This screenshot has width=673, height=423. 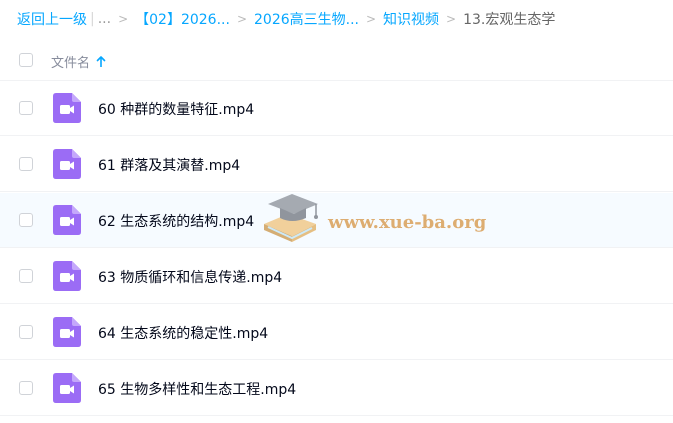 I want to click on select-all-checkbox, so click(x=26, y=60).